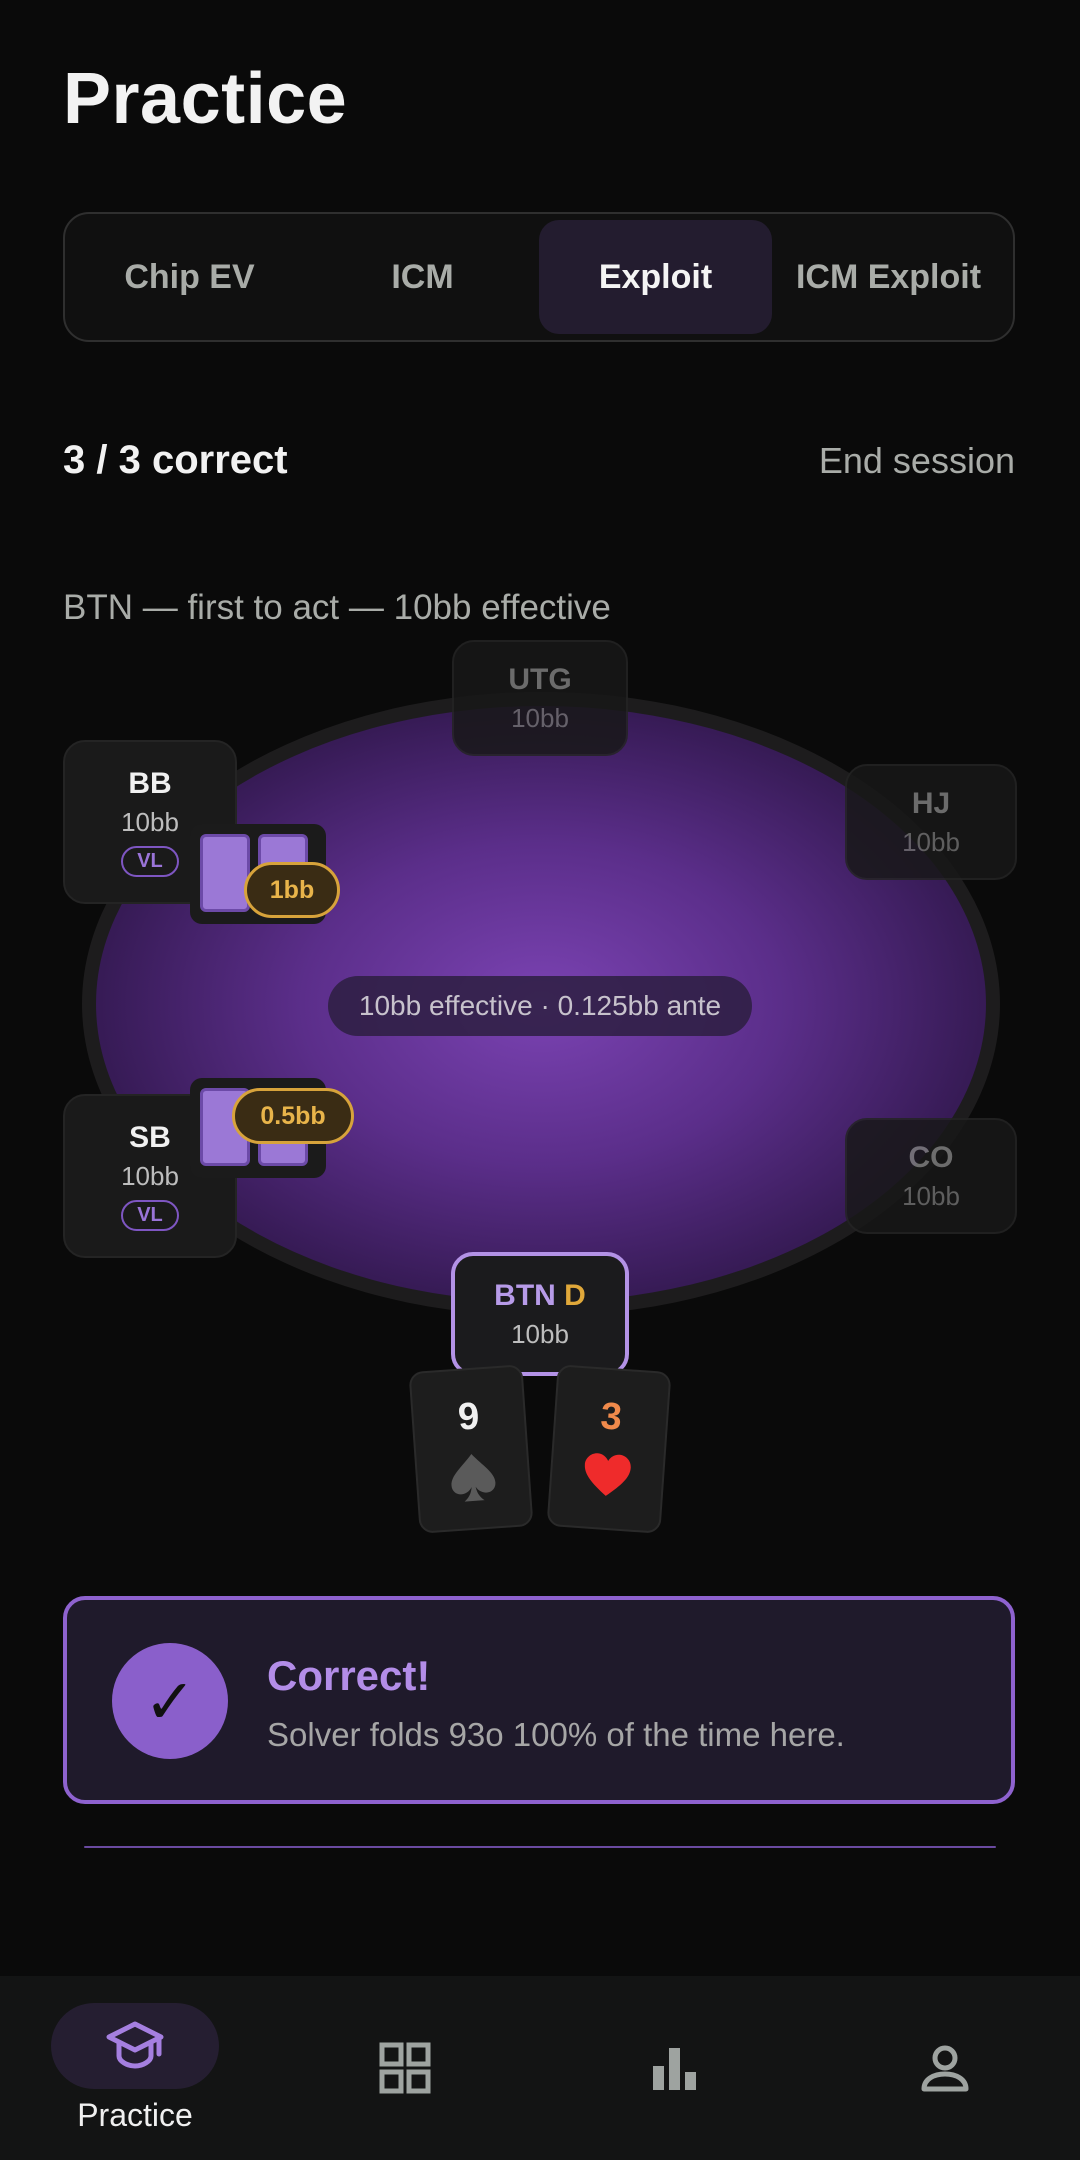 This screenshot has height=2160, width=1080. I want to click on card-rank: 9, so click(468, 1417).